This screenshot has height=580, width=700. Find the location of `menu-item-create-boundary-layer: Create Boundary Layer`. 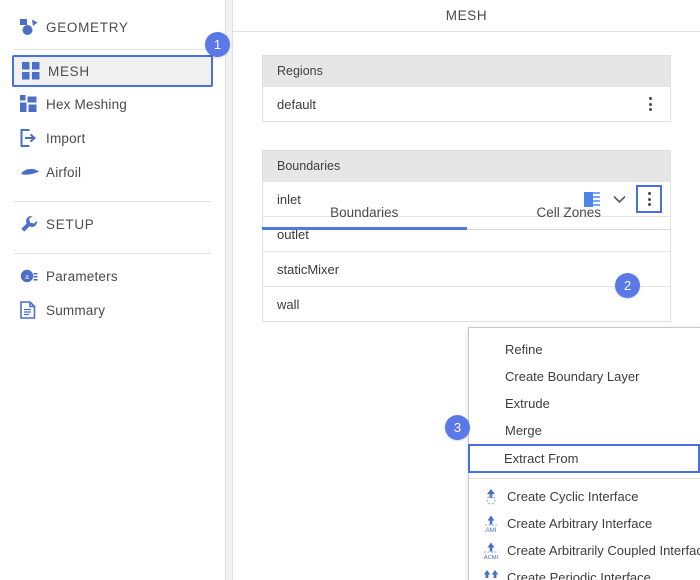

menu-item-create-boundary-layer: Create Boundary Layer is located at coordinates (584, 376).